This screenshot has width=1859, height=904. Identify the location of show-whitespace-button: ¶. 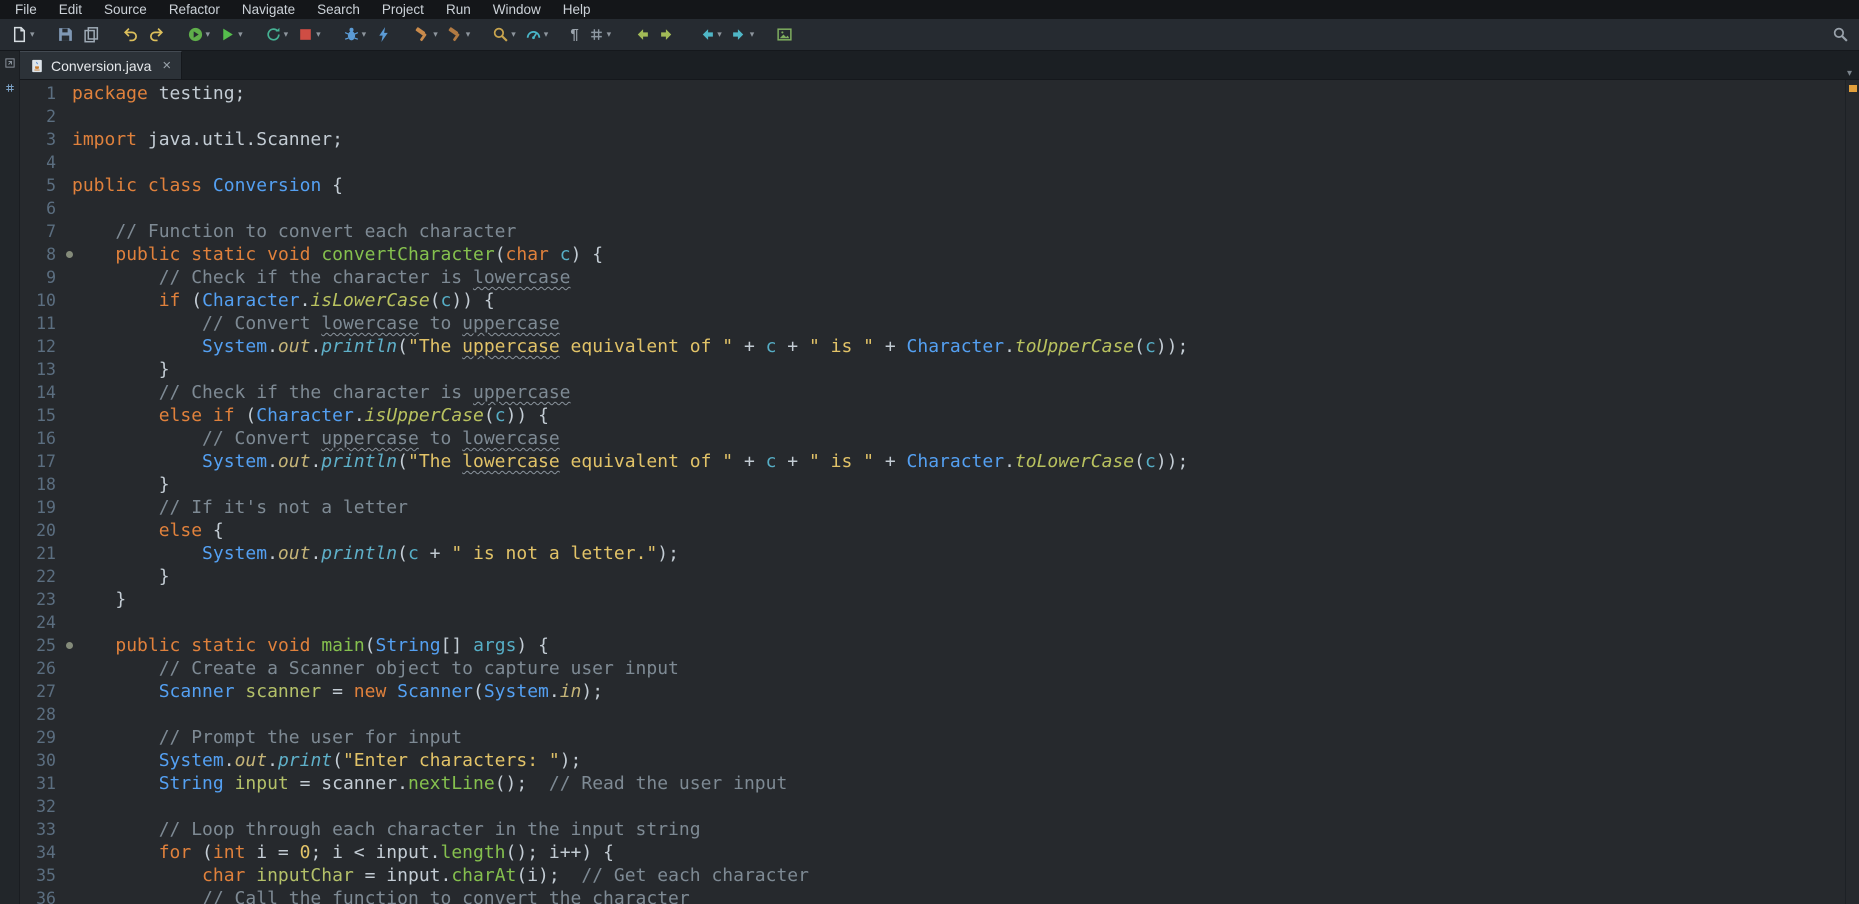
(574, 34).